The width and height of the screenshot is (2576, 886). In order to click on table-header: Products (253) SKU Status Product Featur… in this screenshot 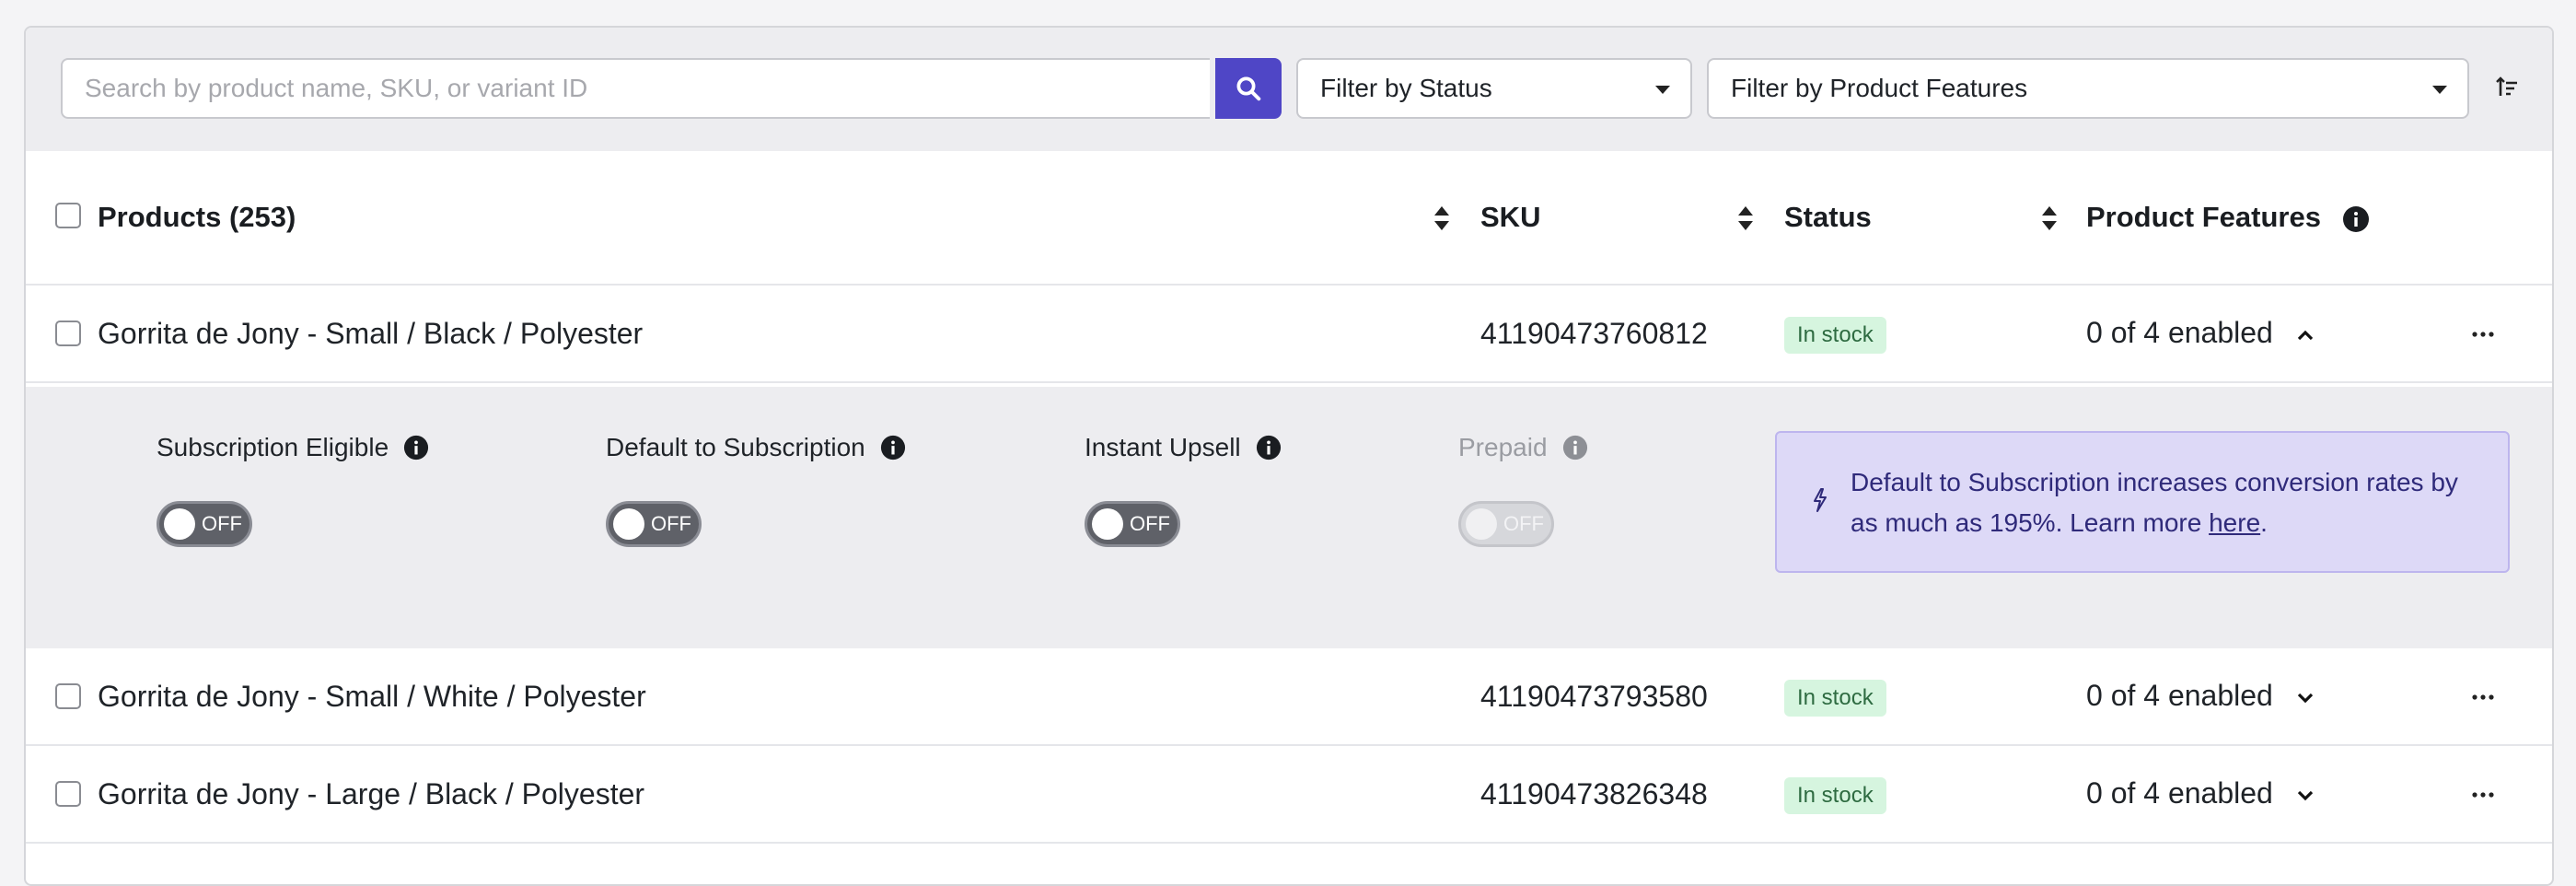, I will do `click(1289, 219)`.